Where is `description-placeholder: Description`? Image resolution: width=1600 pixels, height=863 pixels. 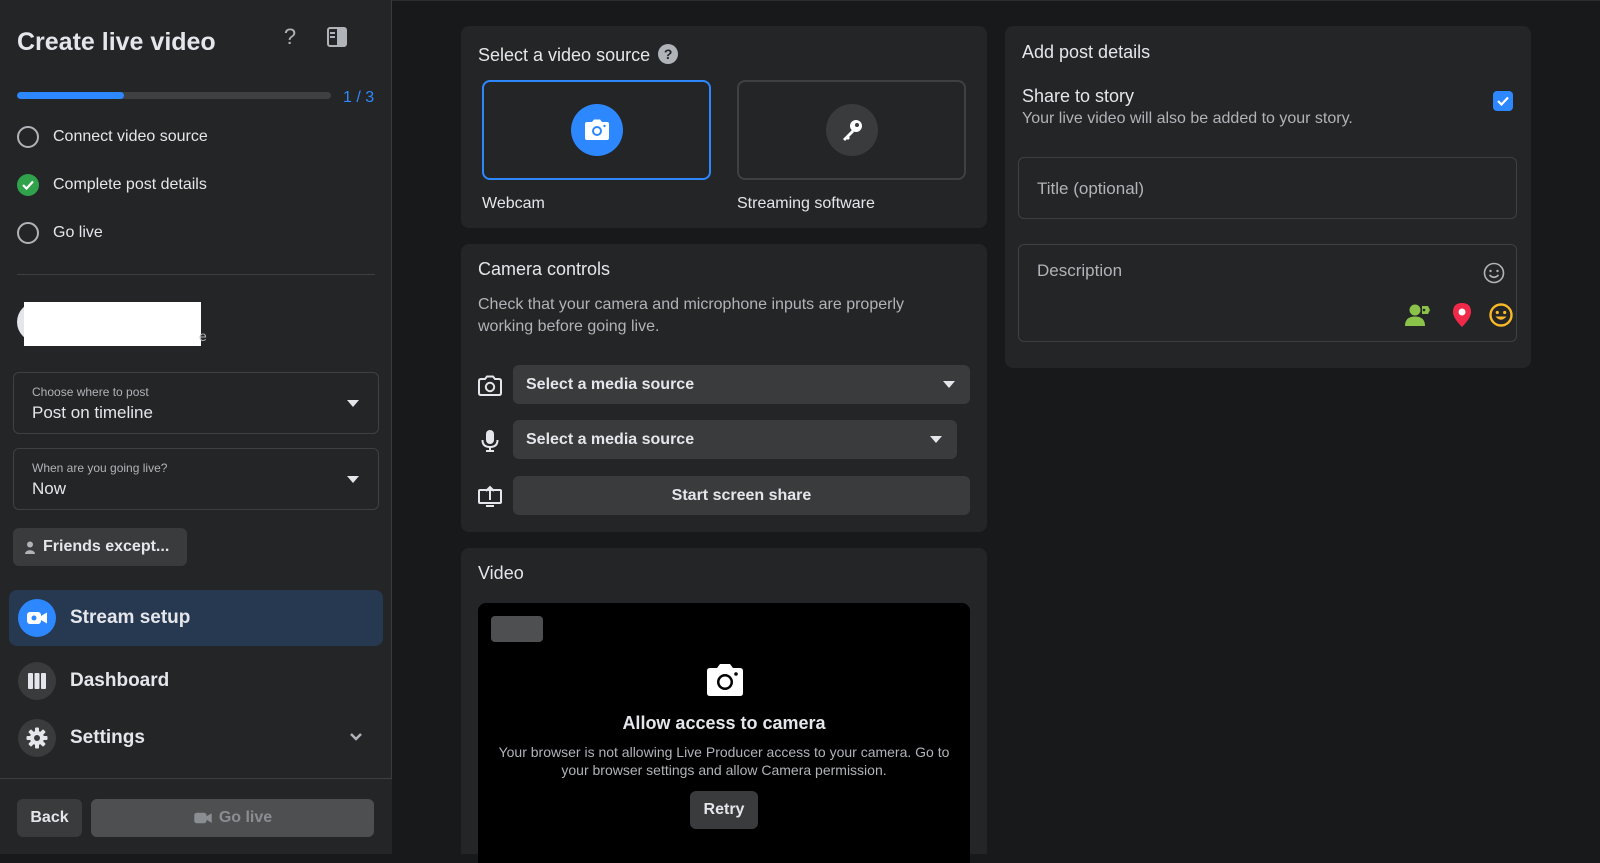
description-placeholder: Description is located at coordinates (1080, 270).